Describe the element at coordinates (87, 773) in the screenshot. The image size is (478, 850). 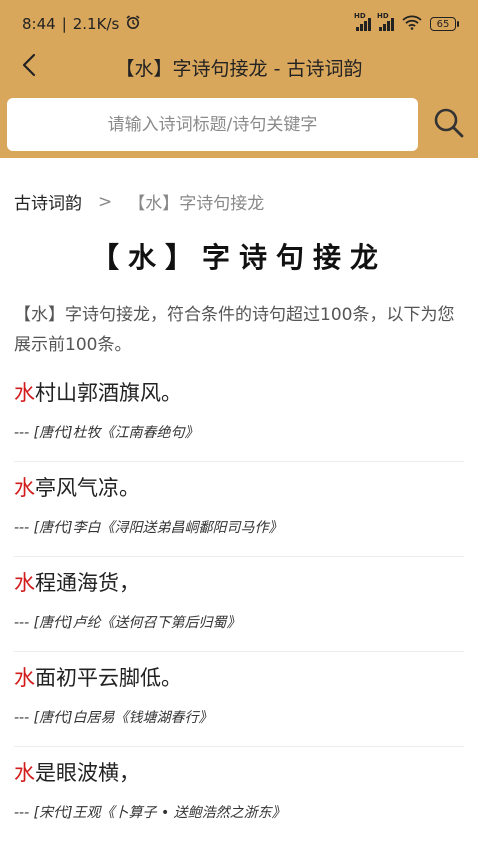
I see `poem-line-text: 是眼波横，` at that location.